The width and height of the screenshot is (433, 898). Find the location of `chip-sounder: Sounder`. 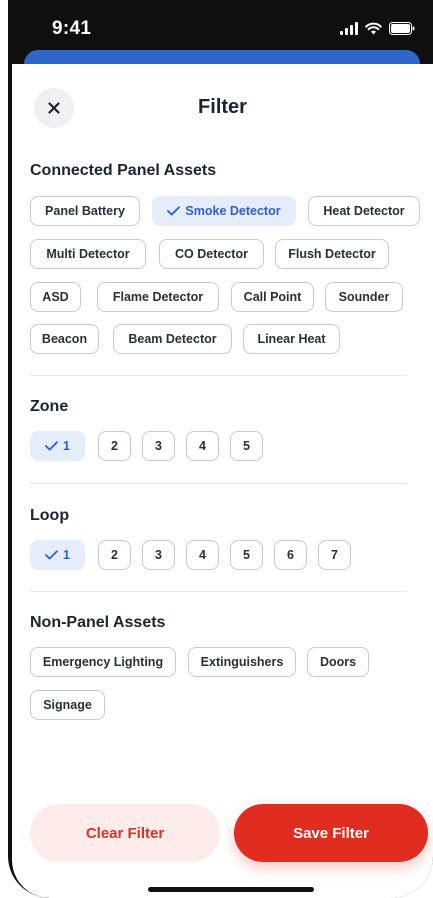

chip-sounder: Sounder is located at coordinates (364, 297).